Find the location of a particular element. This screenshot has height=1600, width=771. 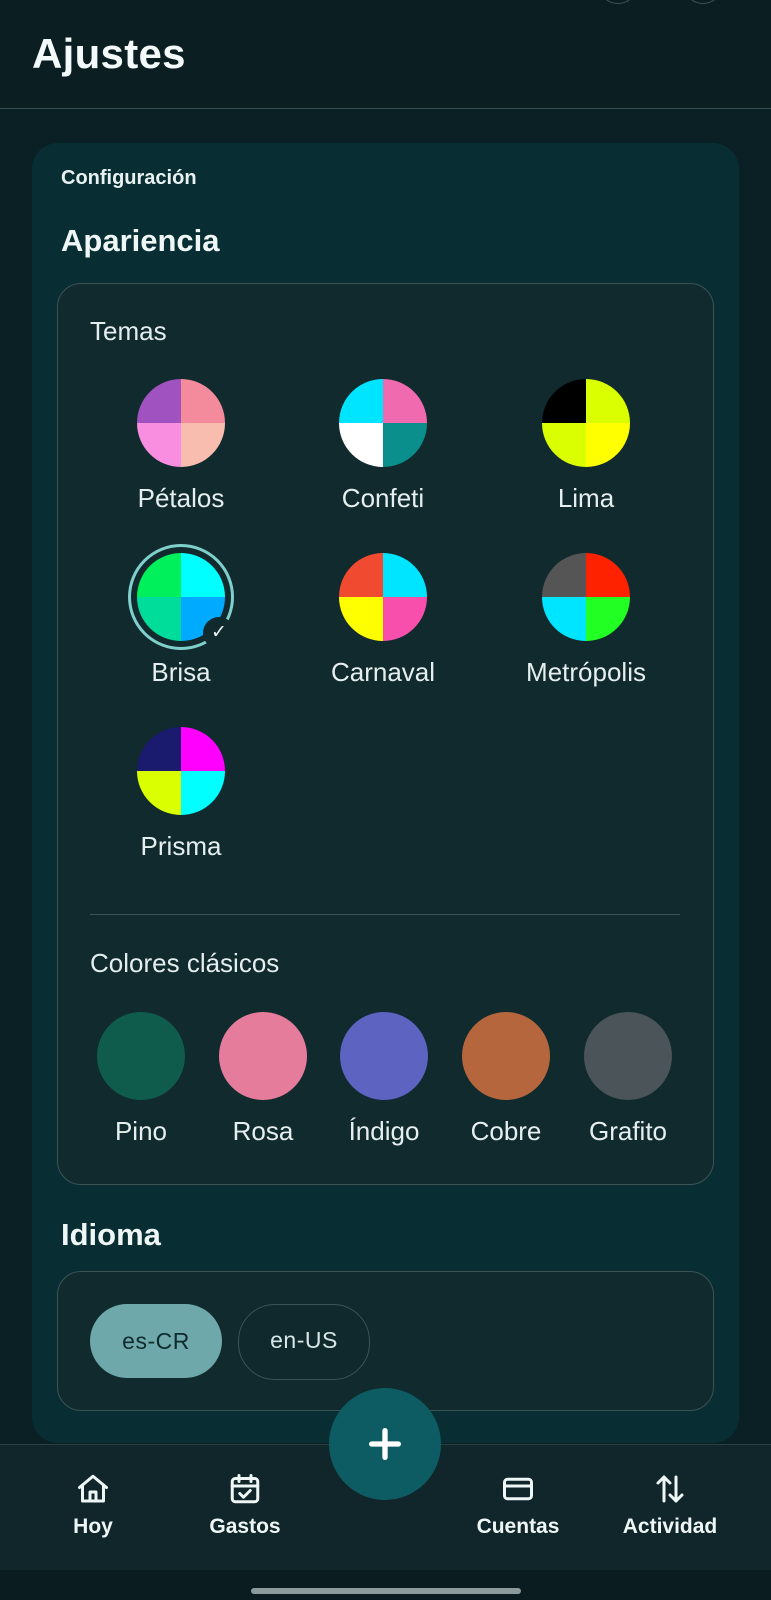

color-label: Pino is located at coordinates (141, 1131).